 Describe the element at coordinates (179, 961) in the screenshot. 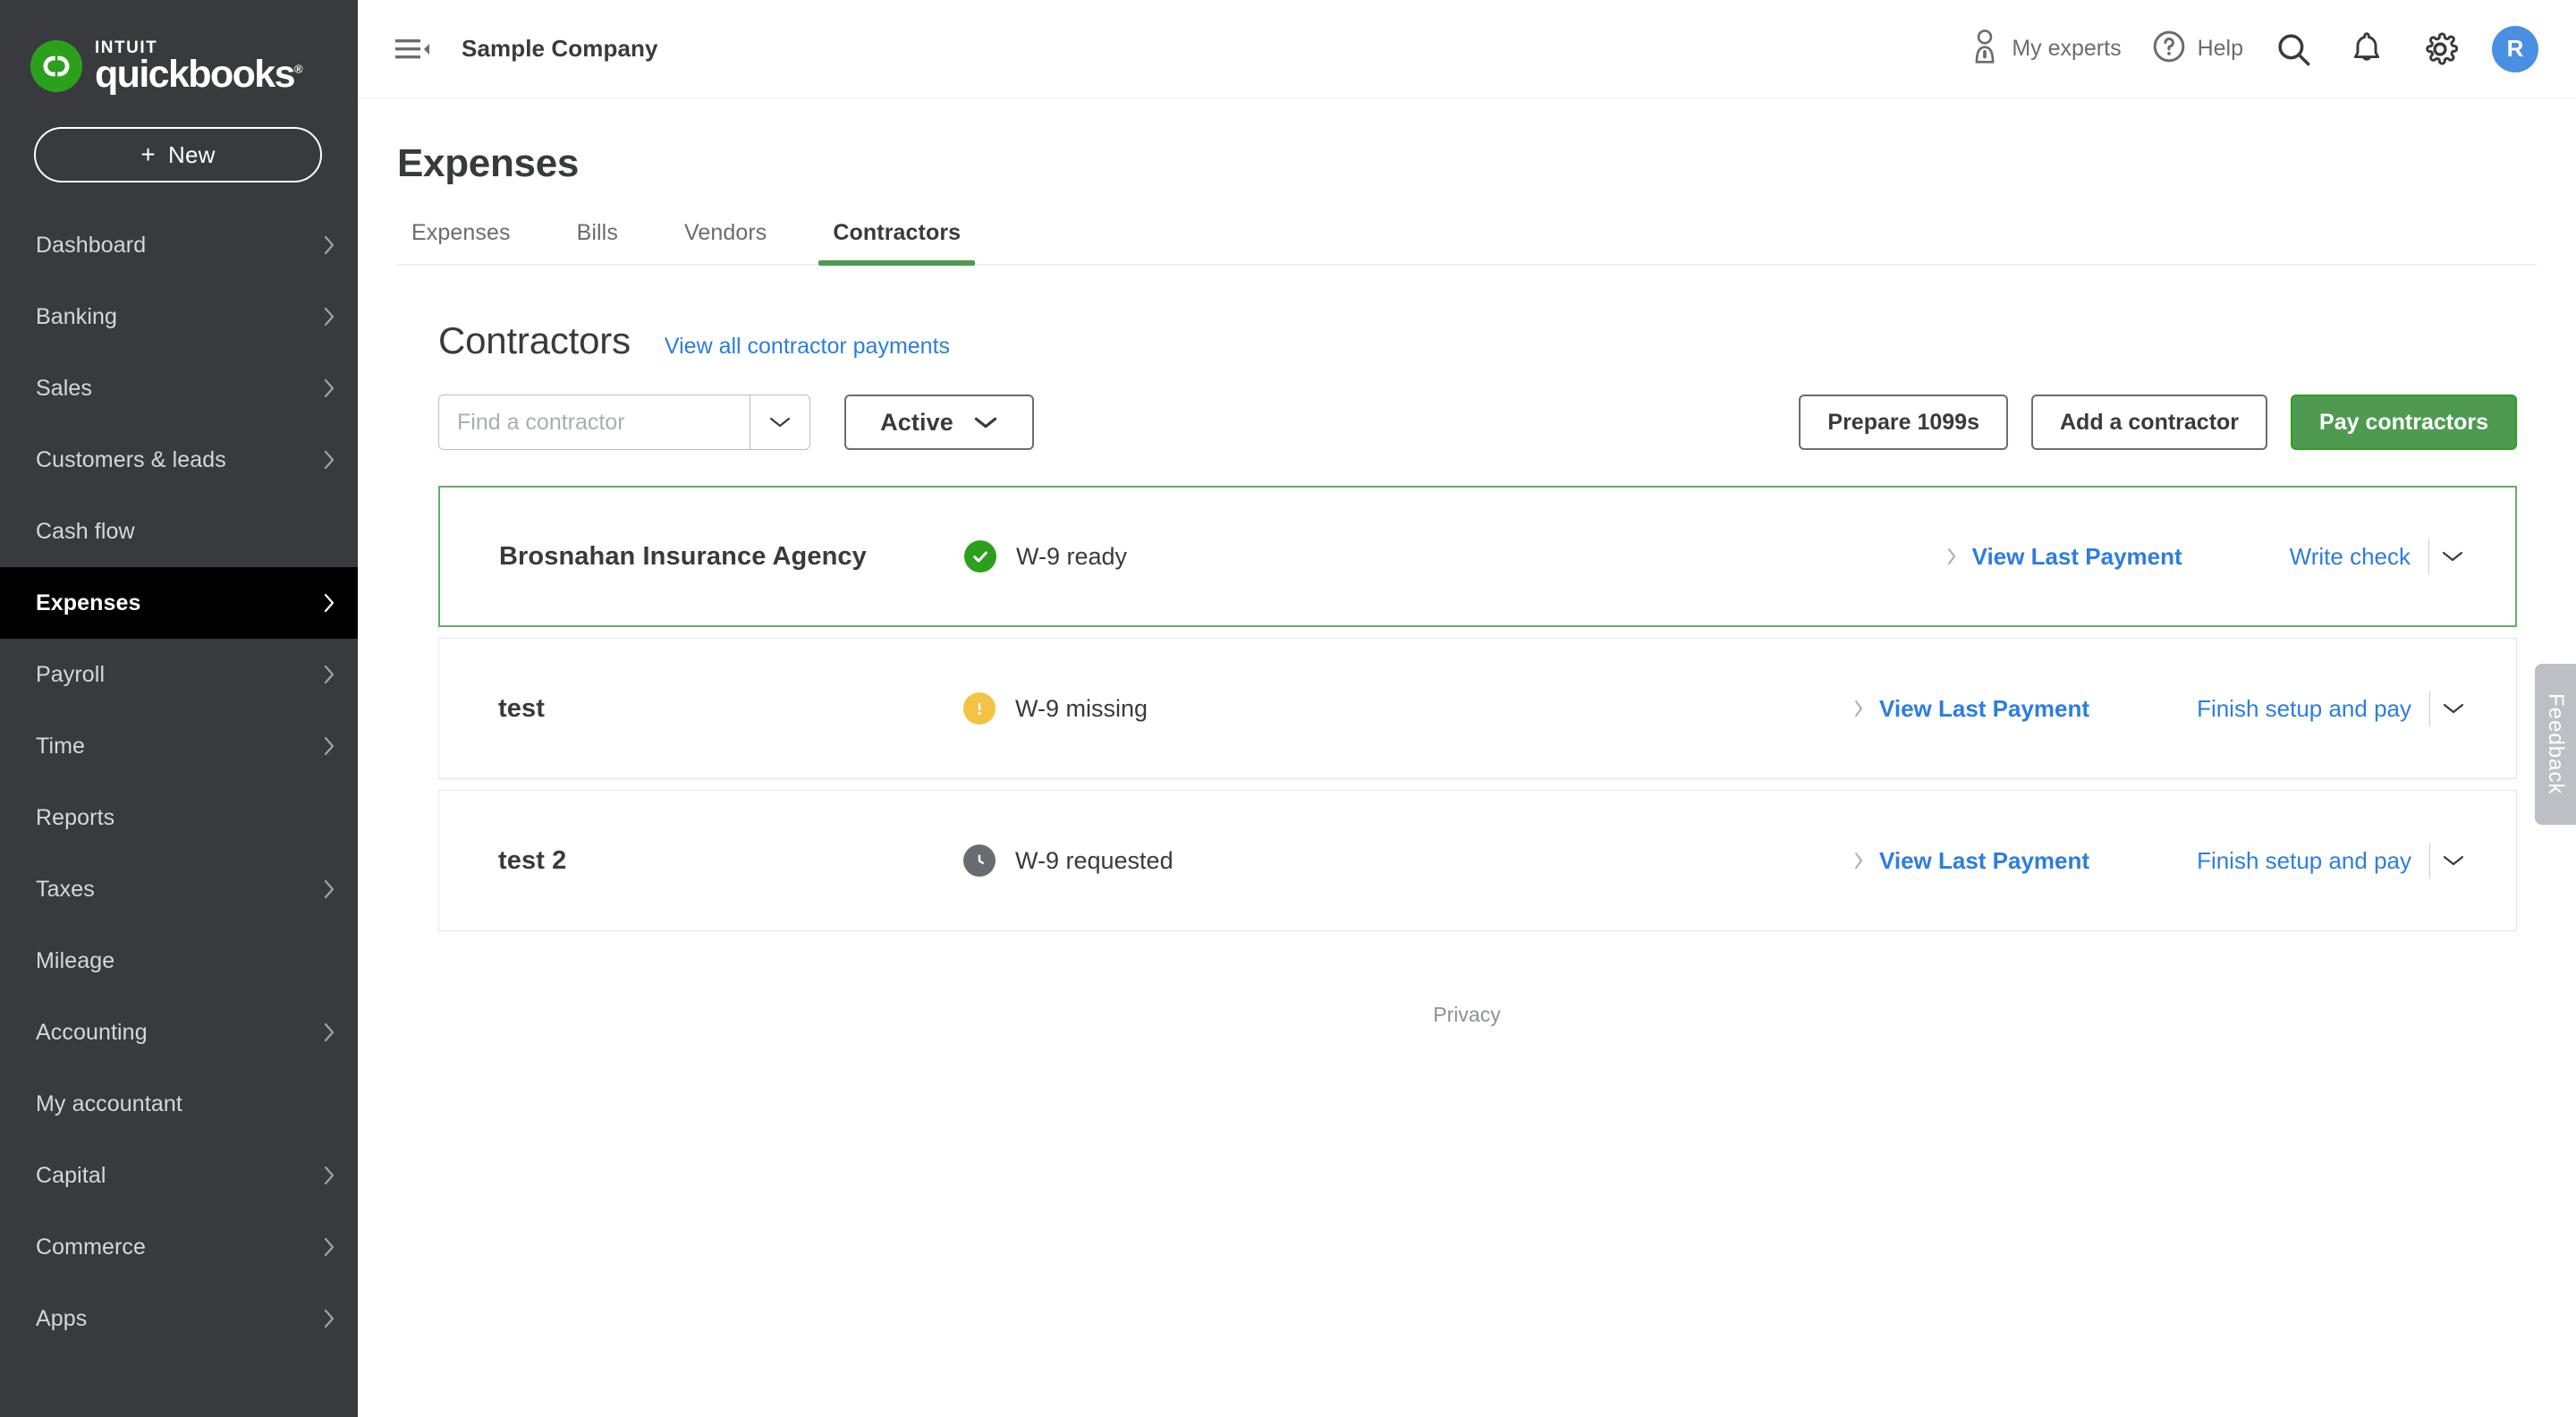

I see `sidebar-item-mileage: Mileage` at that location.